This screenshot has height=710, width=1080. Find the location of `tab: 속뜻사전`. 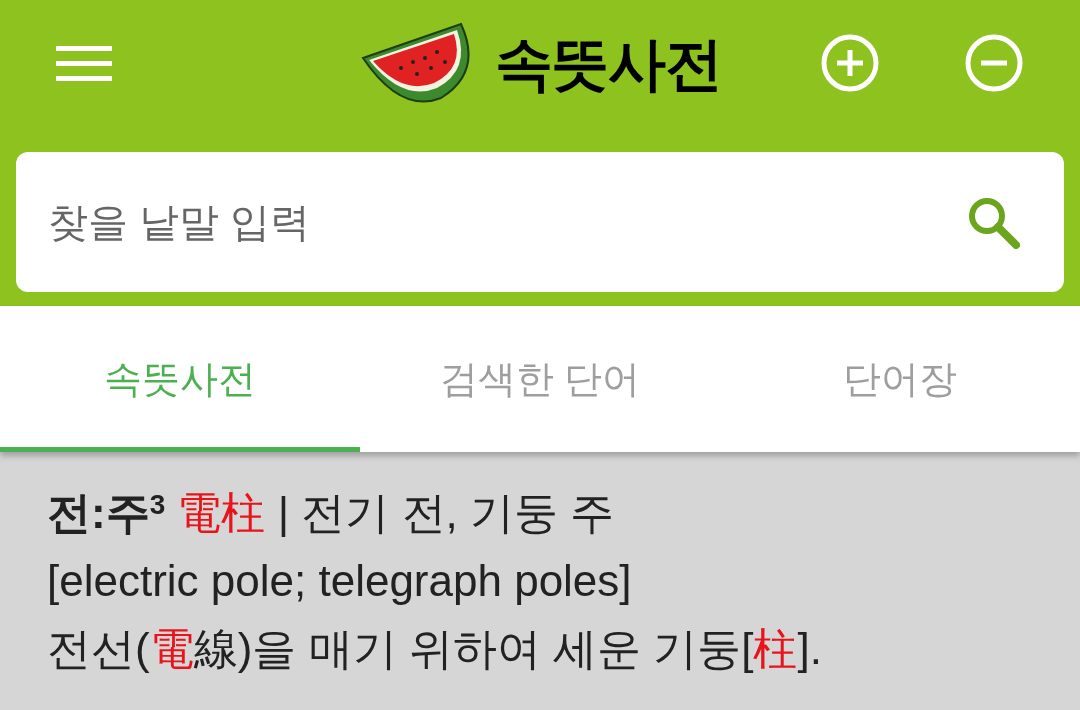

tab: 속뜻사전 is located at coordinates (180, 379).